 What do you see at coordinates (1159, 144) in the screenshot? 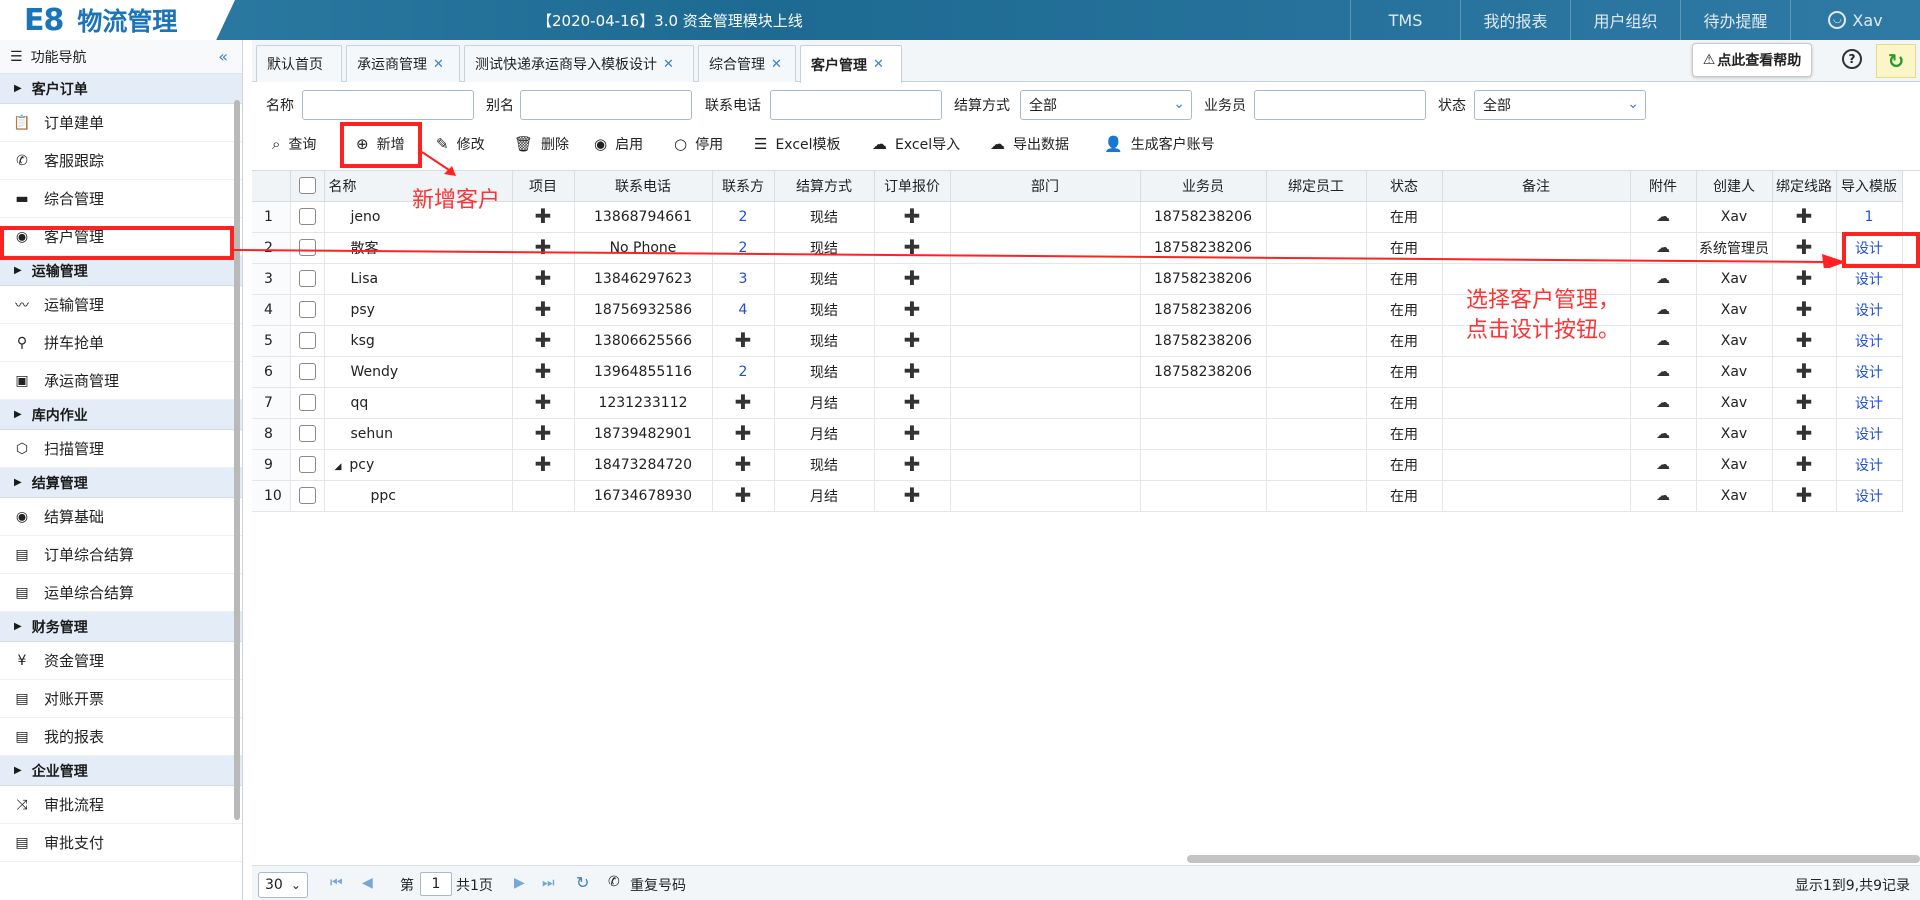
I see `gen-account-button: 👤 生成客户账号` at bounding box center [1159, 144].